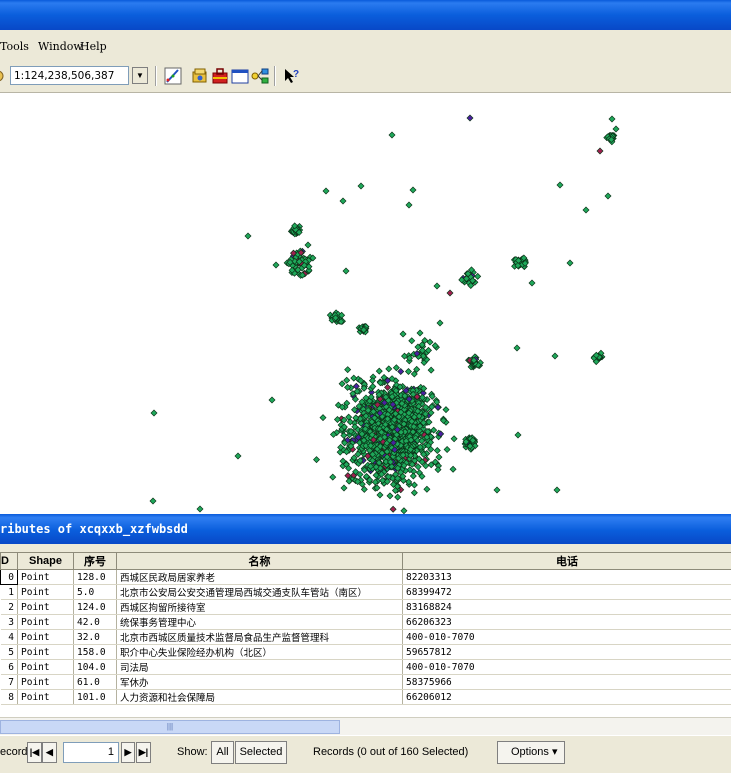 The width and height of the screenshot is (731, 773). I want to click on table-row: 6Point104.0司法局400-010-7070, so click(366, 667).